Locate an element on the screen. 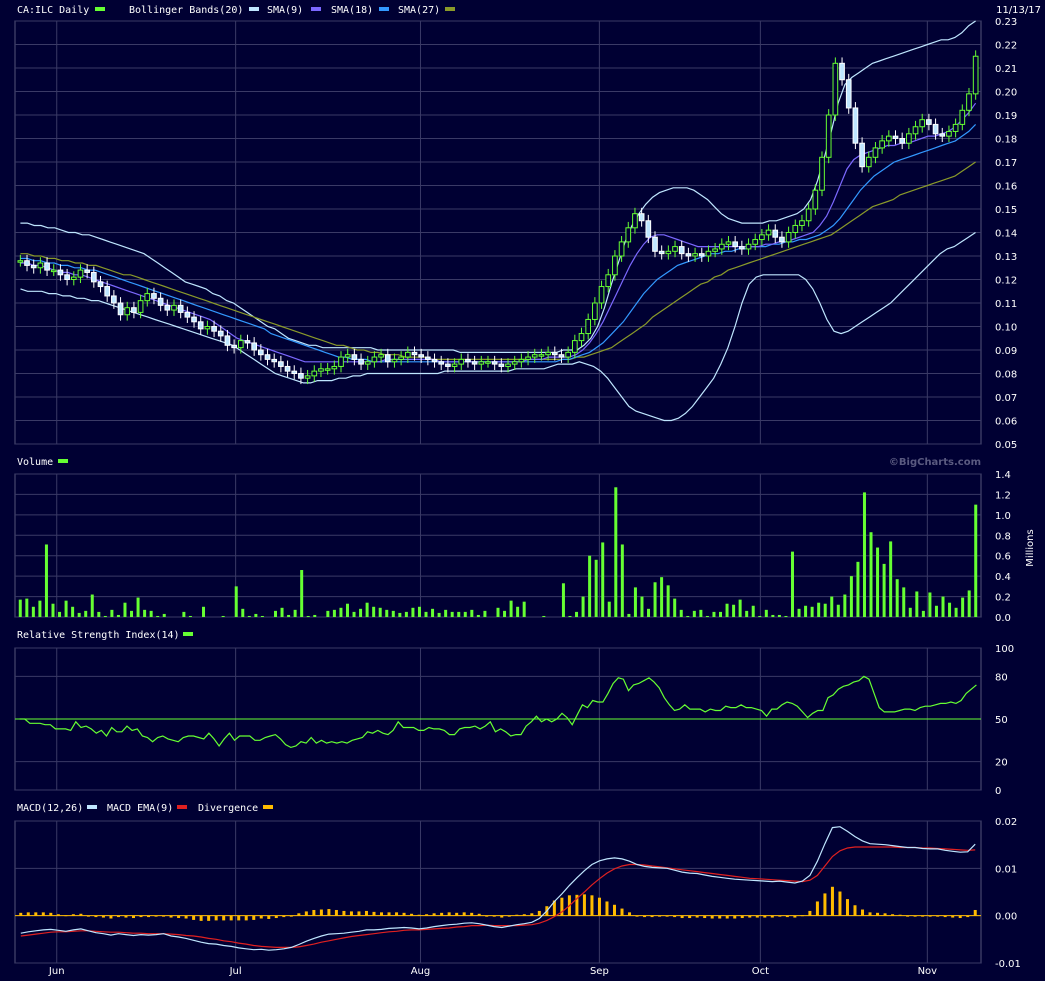 The height and width of the screenshot is (981, 1045). volume-label: Volume is located at coordinates (35, 462).